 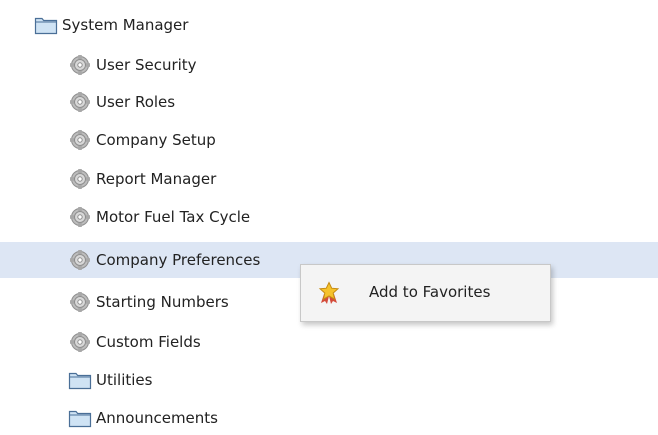 What do you see at coordinates (156, 140) in the screenshot?
I see `tree-item-label: Company Setup` at bounding box center [156, 140].